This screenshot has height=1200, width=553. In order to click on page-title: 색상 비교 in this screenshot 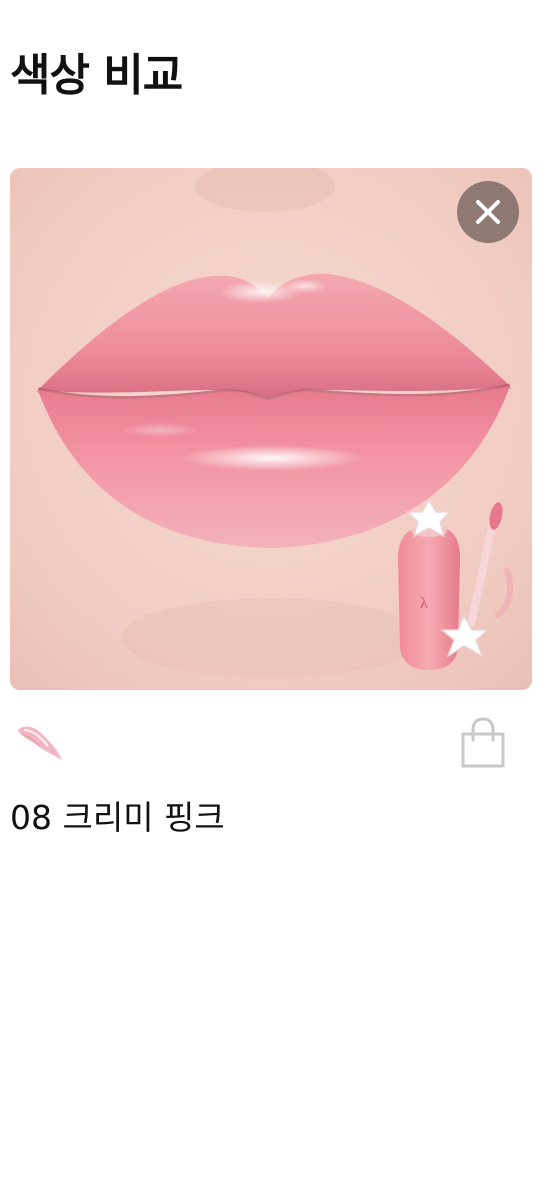, I will do `click(96, 75)`.